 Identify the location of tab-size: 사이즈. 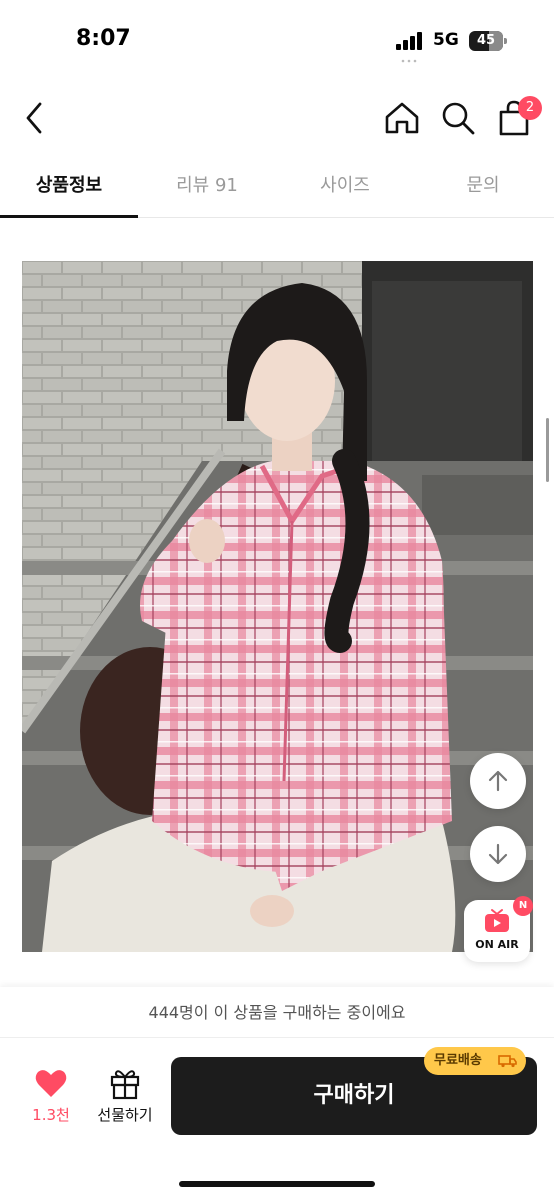
(345, 188).